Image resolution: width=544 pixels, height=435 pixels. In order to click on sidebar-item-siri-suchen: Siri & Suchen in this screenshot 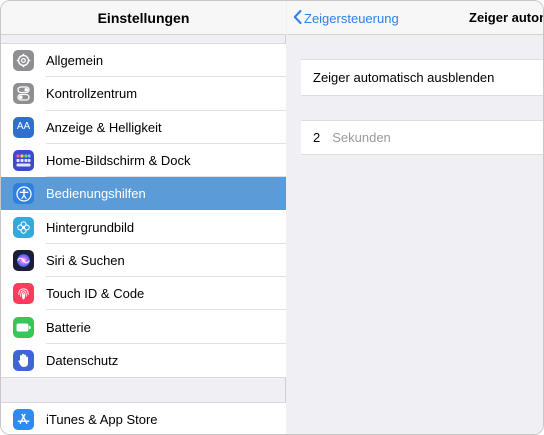, I will do `click(143, 260)`.